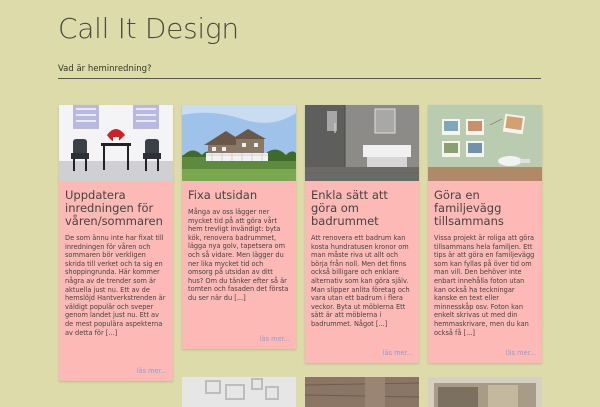 Image resolution: width=600 pixels, height=407 pixels. What do you see at coordinates (485, 143) in the screenshot?
I see `post-thumbnail-photo-wall` at bounding box center [485, 143].